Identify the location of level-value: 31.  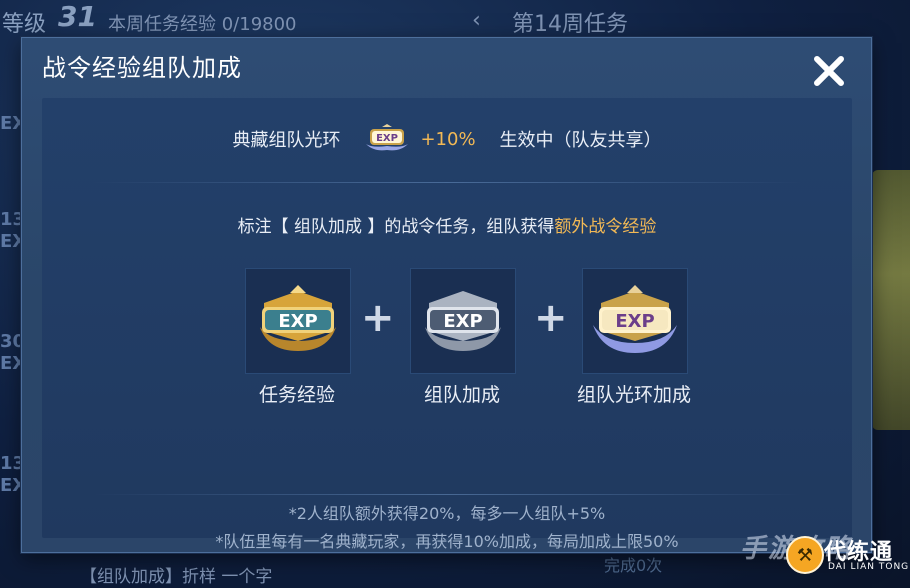
(77, 16).